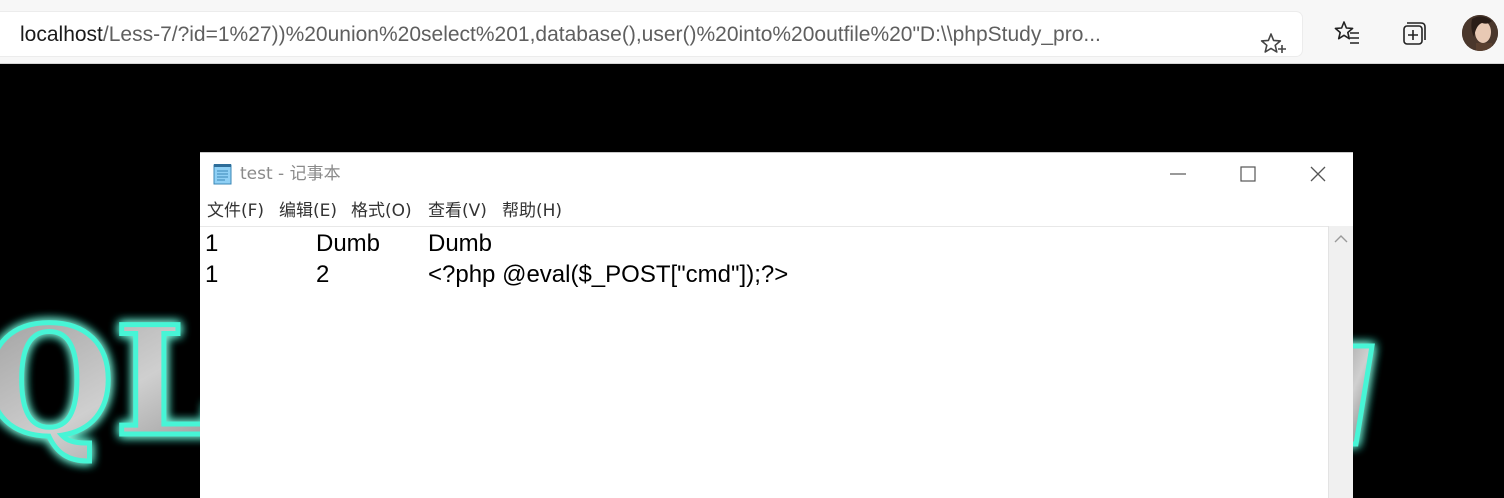  Describe the element at coordinates (1413, 33) in the screenshot. I see `collections-icon` at that location.